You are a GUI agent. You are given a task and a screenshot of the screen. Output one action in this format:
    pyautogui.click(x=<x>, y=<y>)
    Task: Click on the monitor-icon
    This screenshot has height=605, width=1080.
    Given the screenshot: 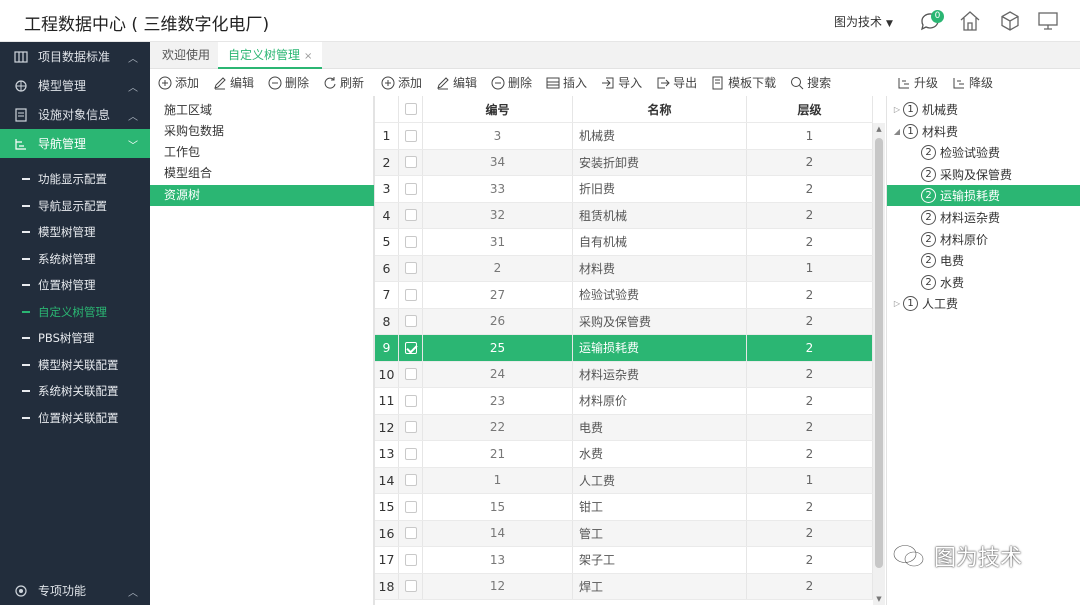 What is the action you would take?
    pyautogui.click(x=1048, y=21)
    